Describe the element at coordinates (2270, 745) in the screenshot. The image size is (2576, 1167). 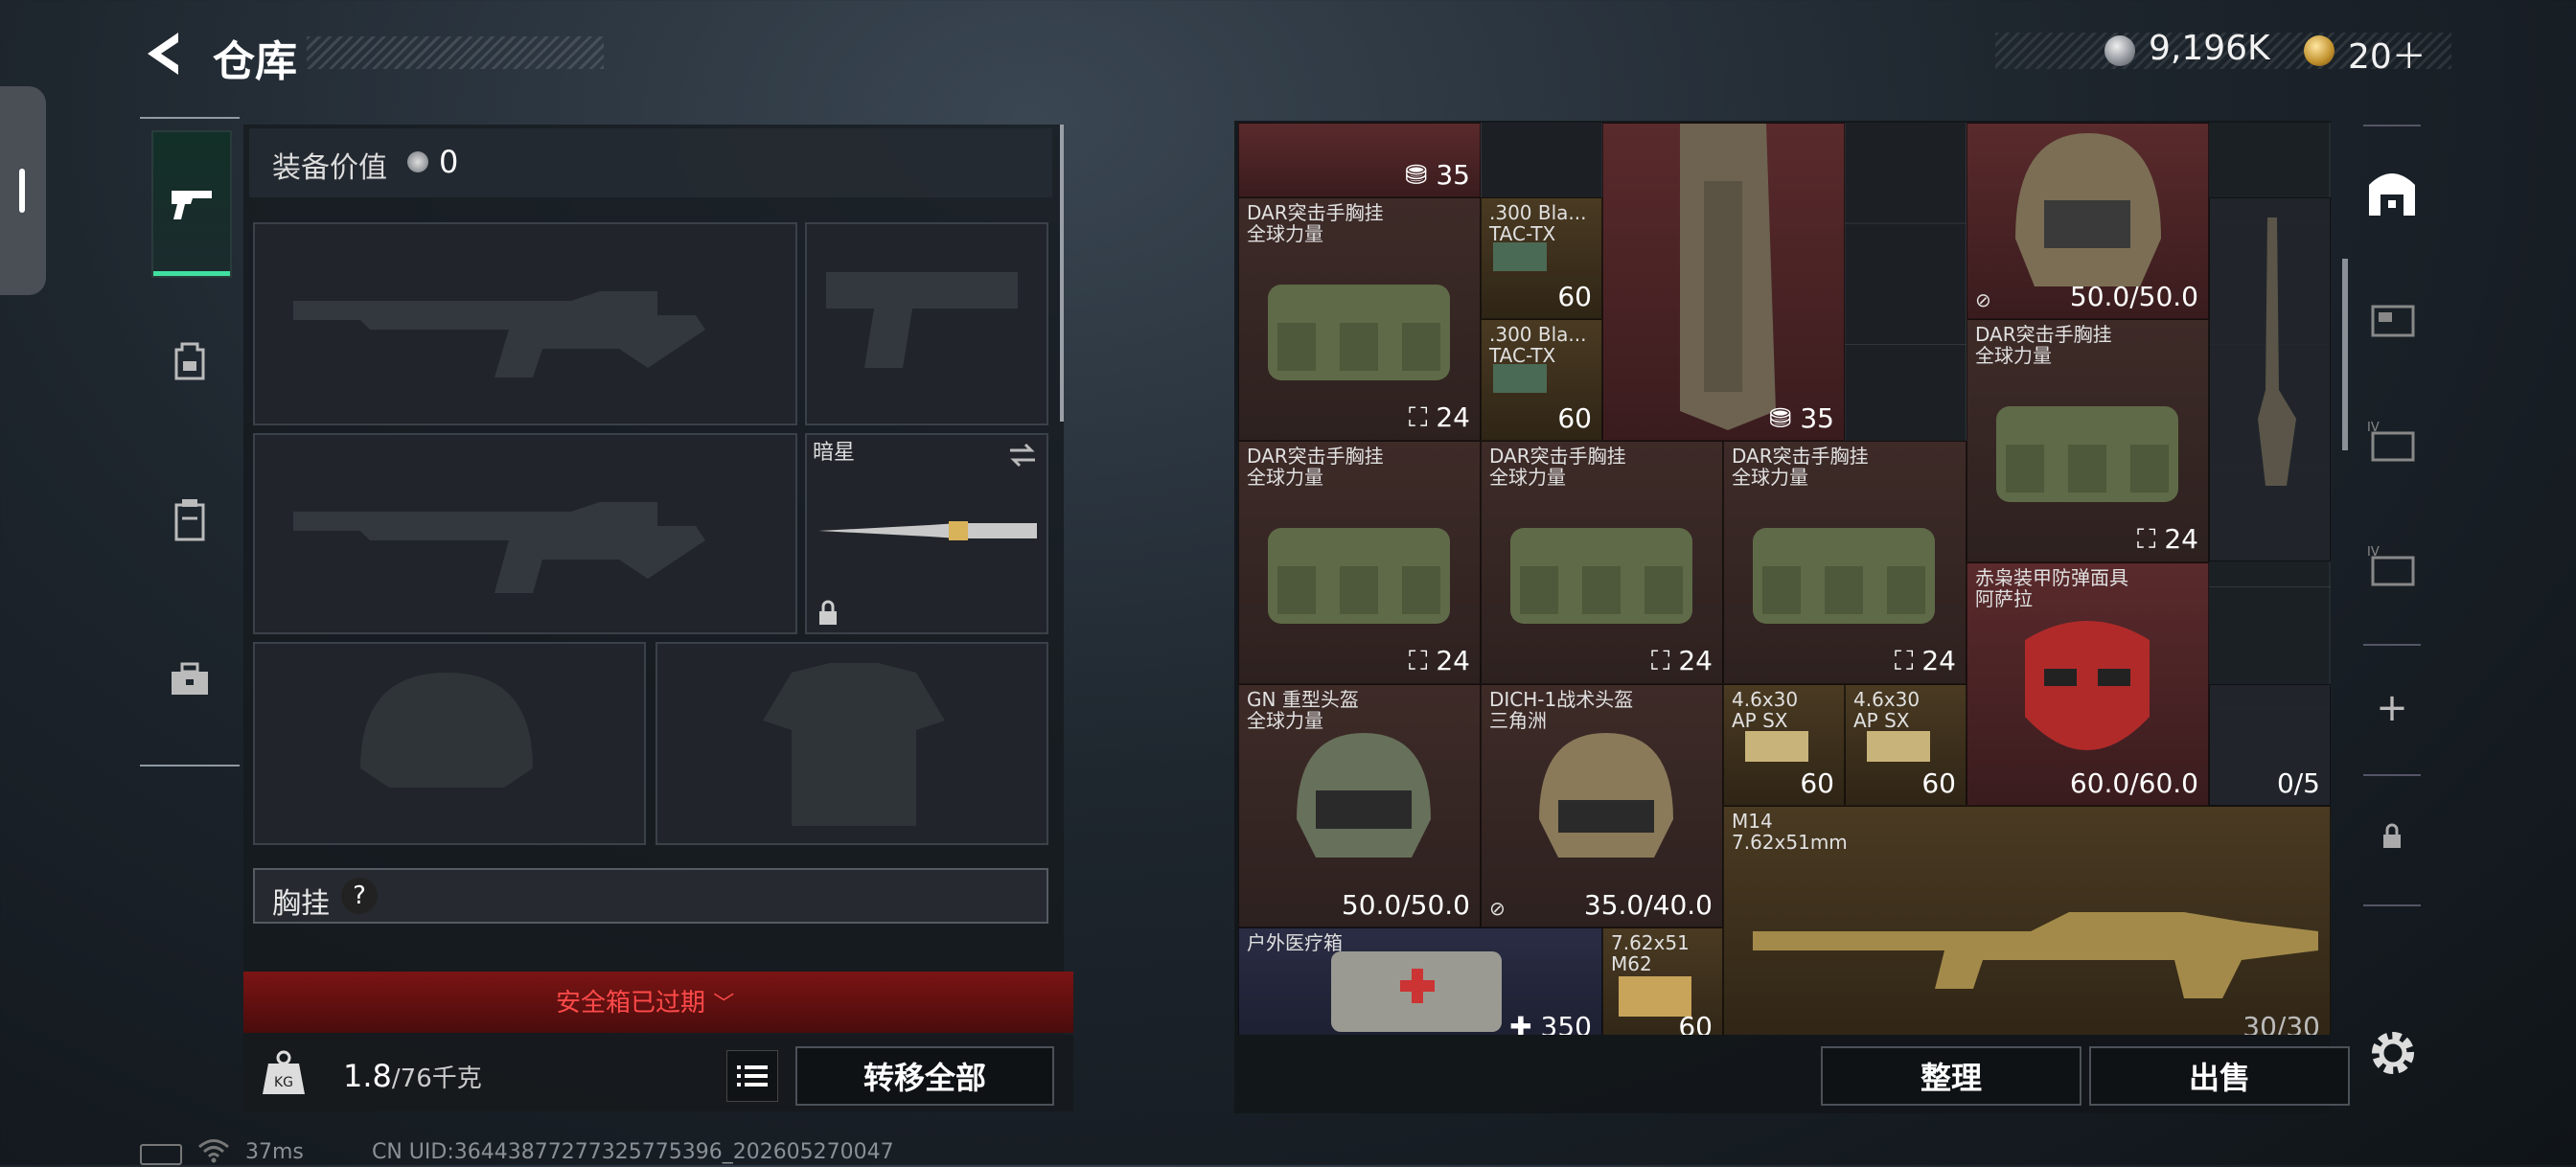
I see `stash-container-slot: 0/5` at that location.